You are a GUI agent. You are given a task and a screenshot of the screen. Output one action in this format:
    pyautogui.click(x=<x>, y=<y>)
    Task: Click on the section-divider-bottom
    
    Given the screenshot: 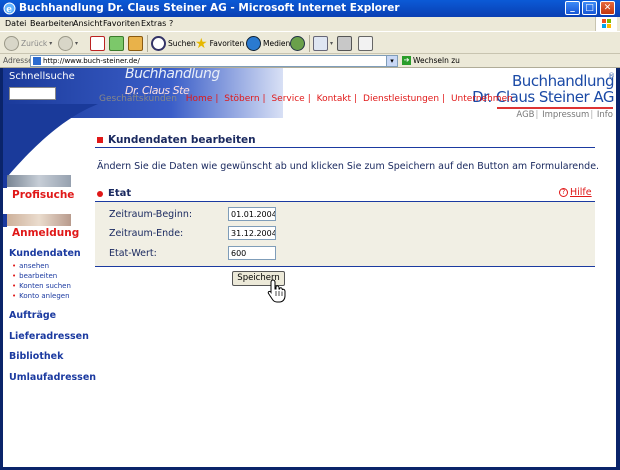 What is the action you would take?
    pyautogui.click(x=345, y=266)
    